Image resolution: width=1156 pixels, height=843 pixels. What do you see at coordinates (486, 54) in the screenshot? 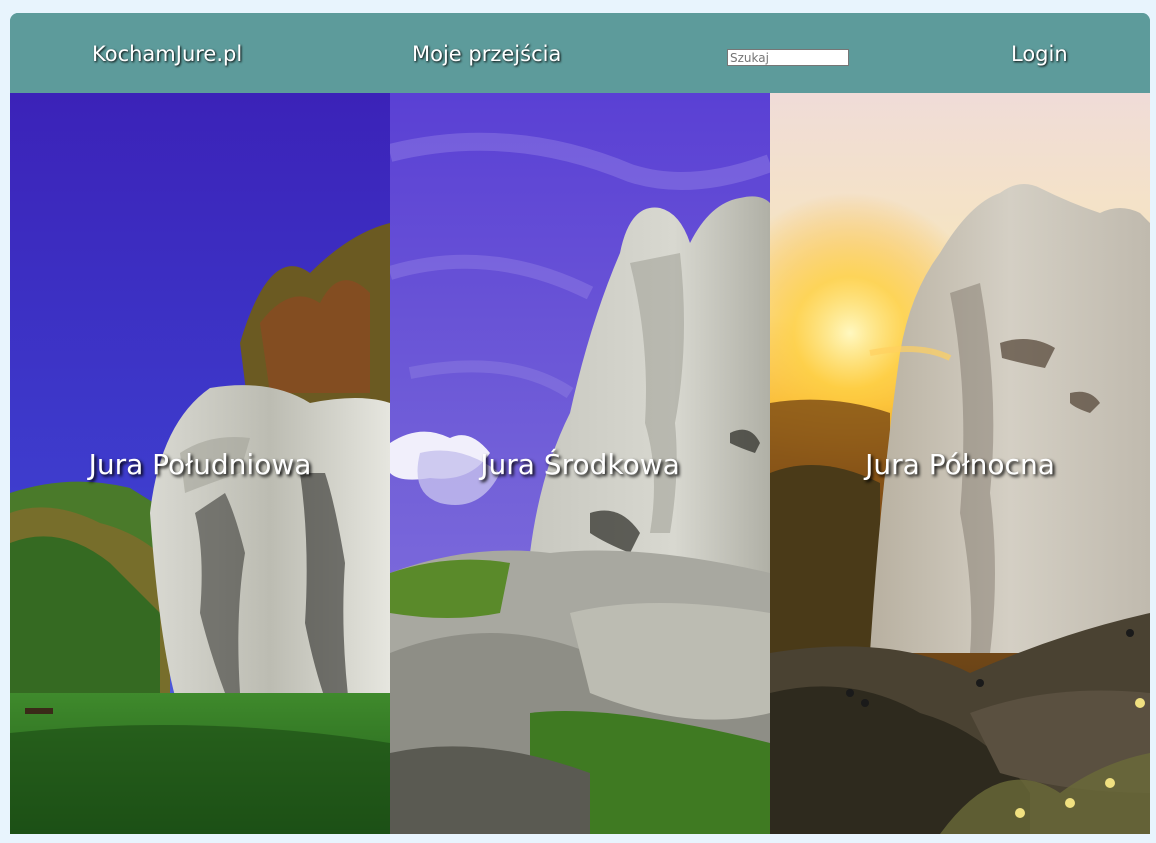
I see `my-passes-link: Moje przejścia` at bounding box center [486, 54].